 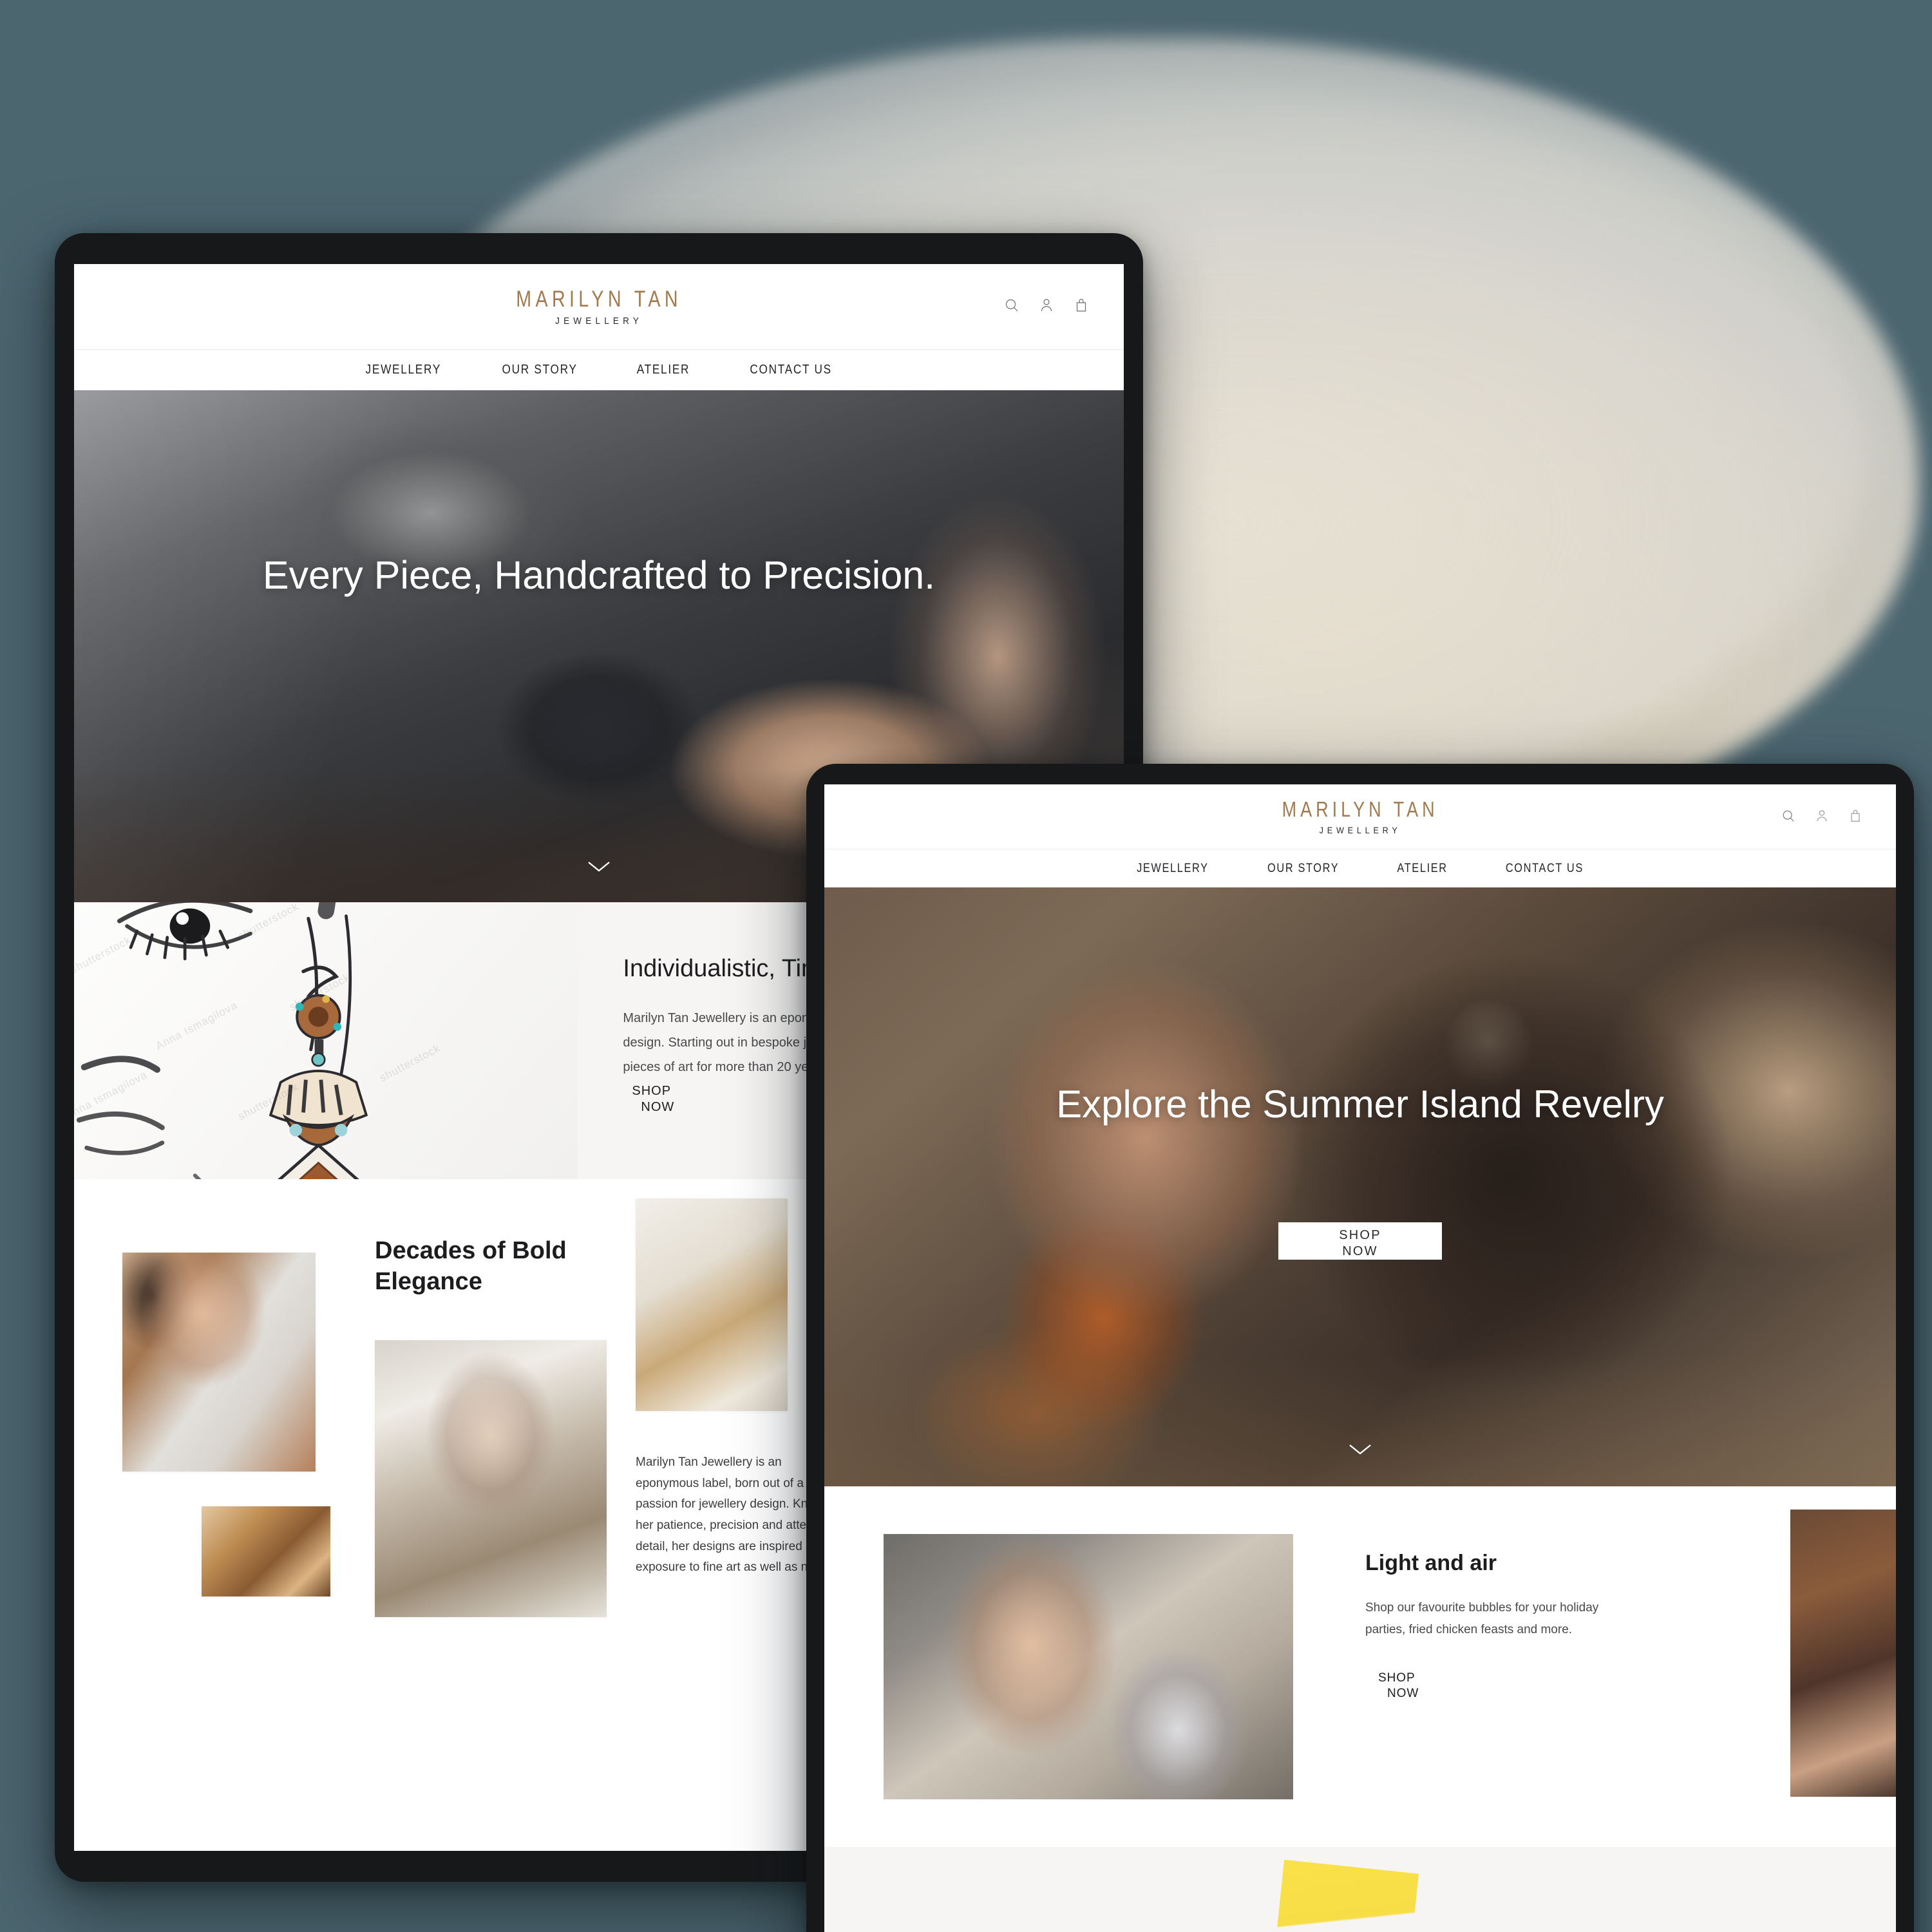 I want to click on brand-logo: MARILYN TAN JEWELLERY, so click(x=599, y=307).